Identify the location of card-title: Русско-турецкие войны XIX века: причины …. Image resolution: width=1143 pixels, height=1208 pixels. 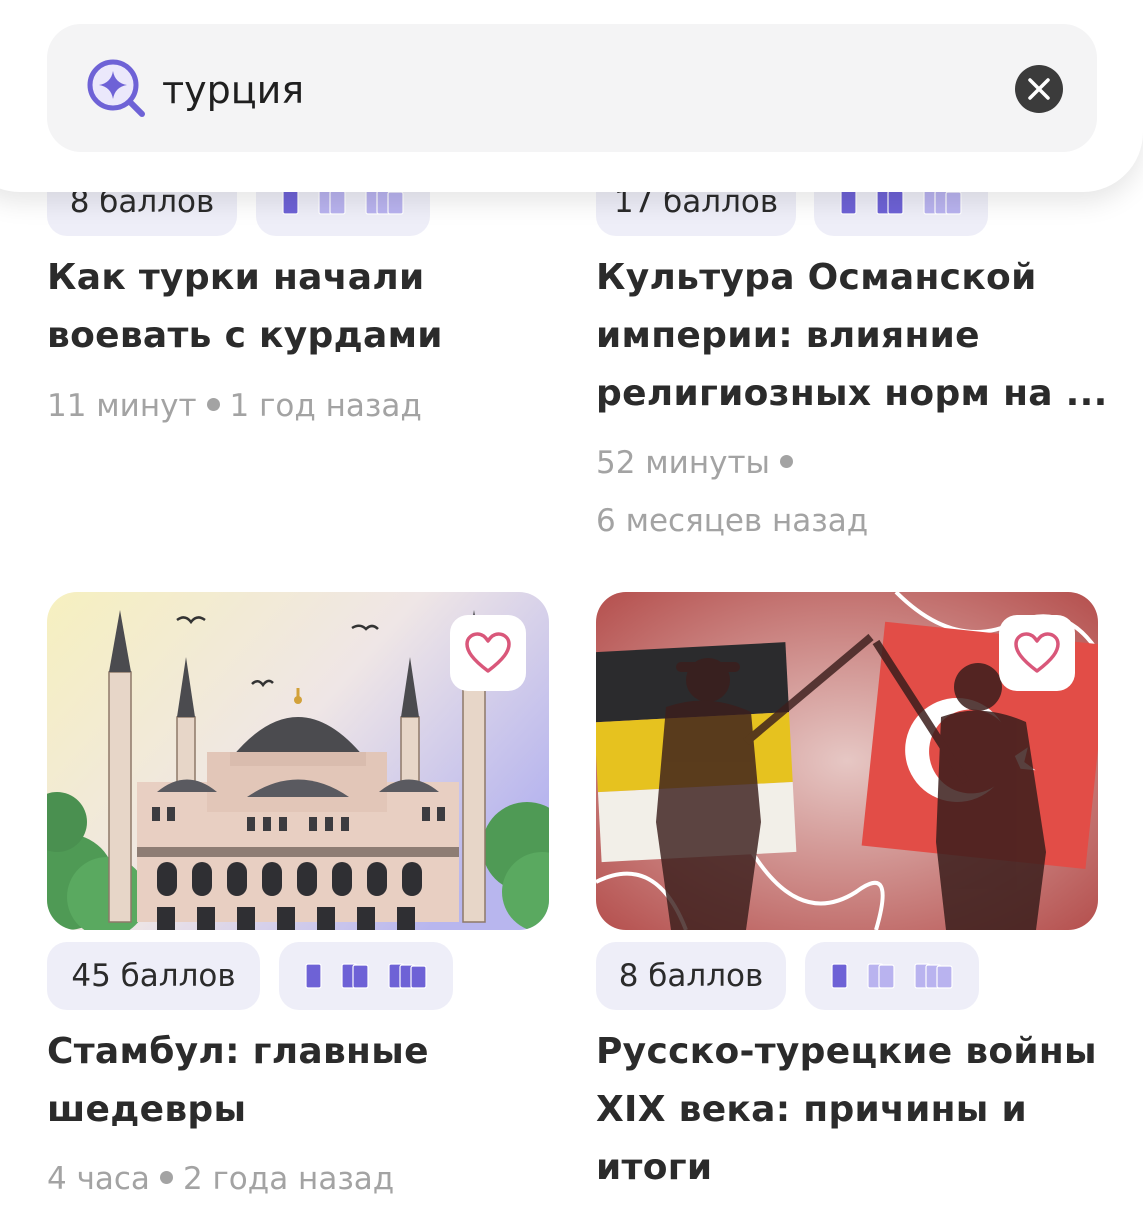
(866, 1110).